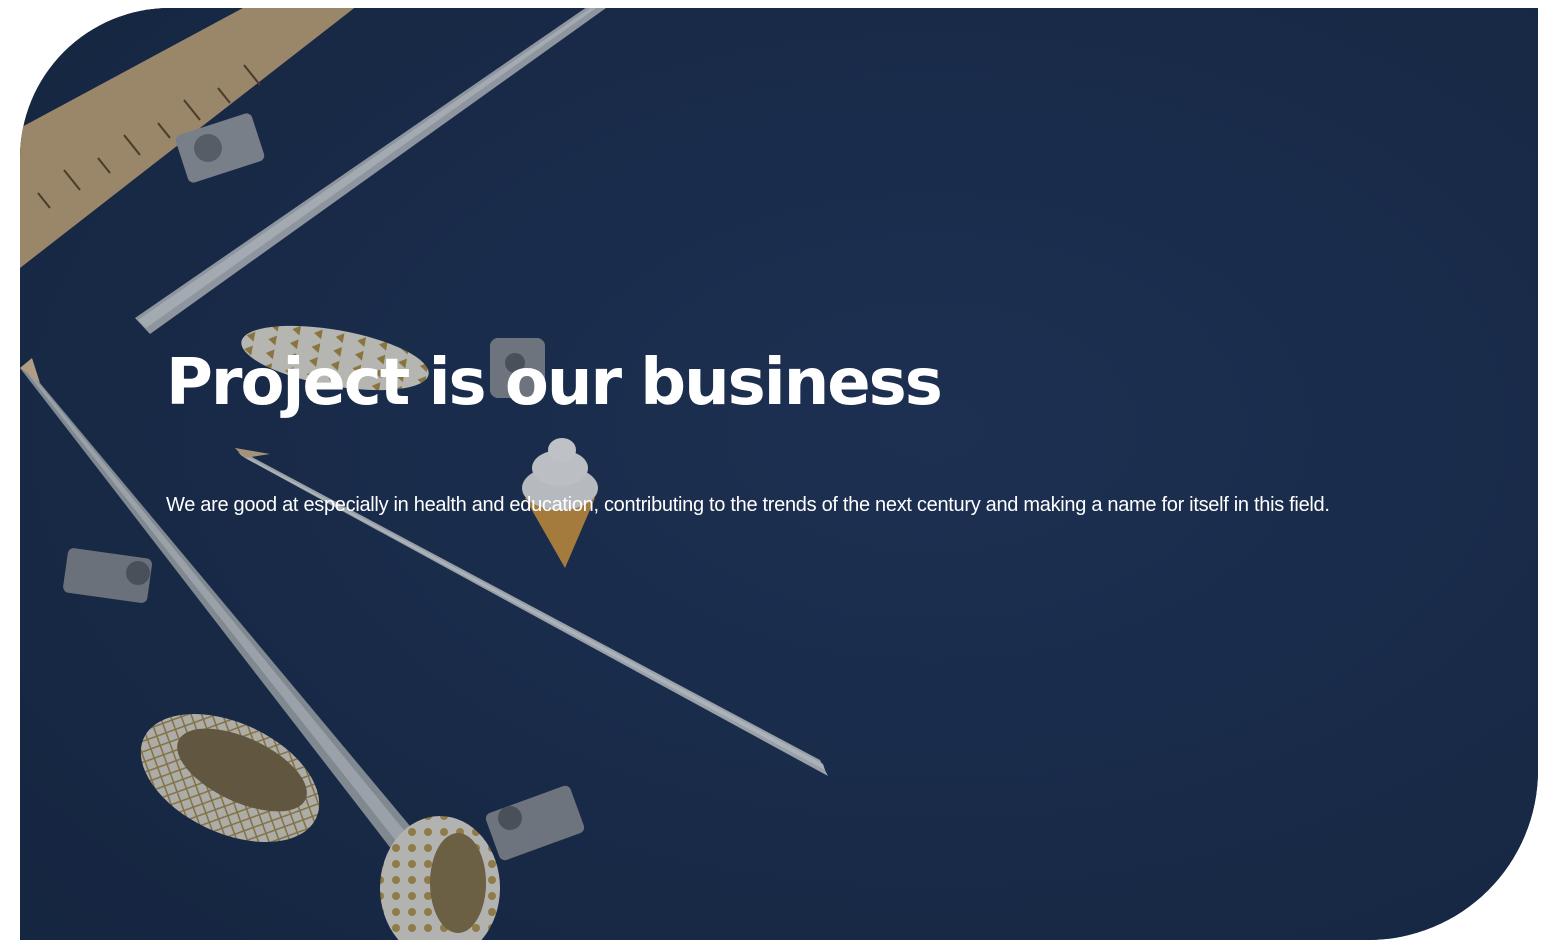  I want to click on hero-title: Project is our business, so click(554, 383).